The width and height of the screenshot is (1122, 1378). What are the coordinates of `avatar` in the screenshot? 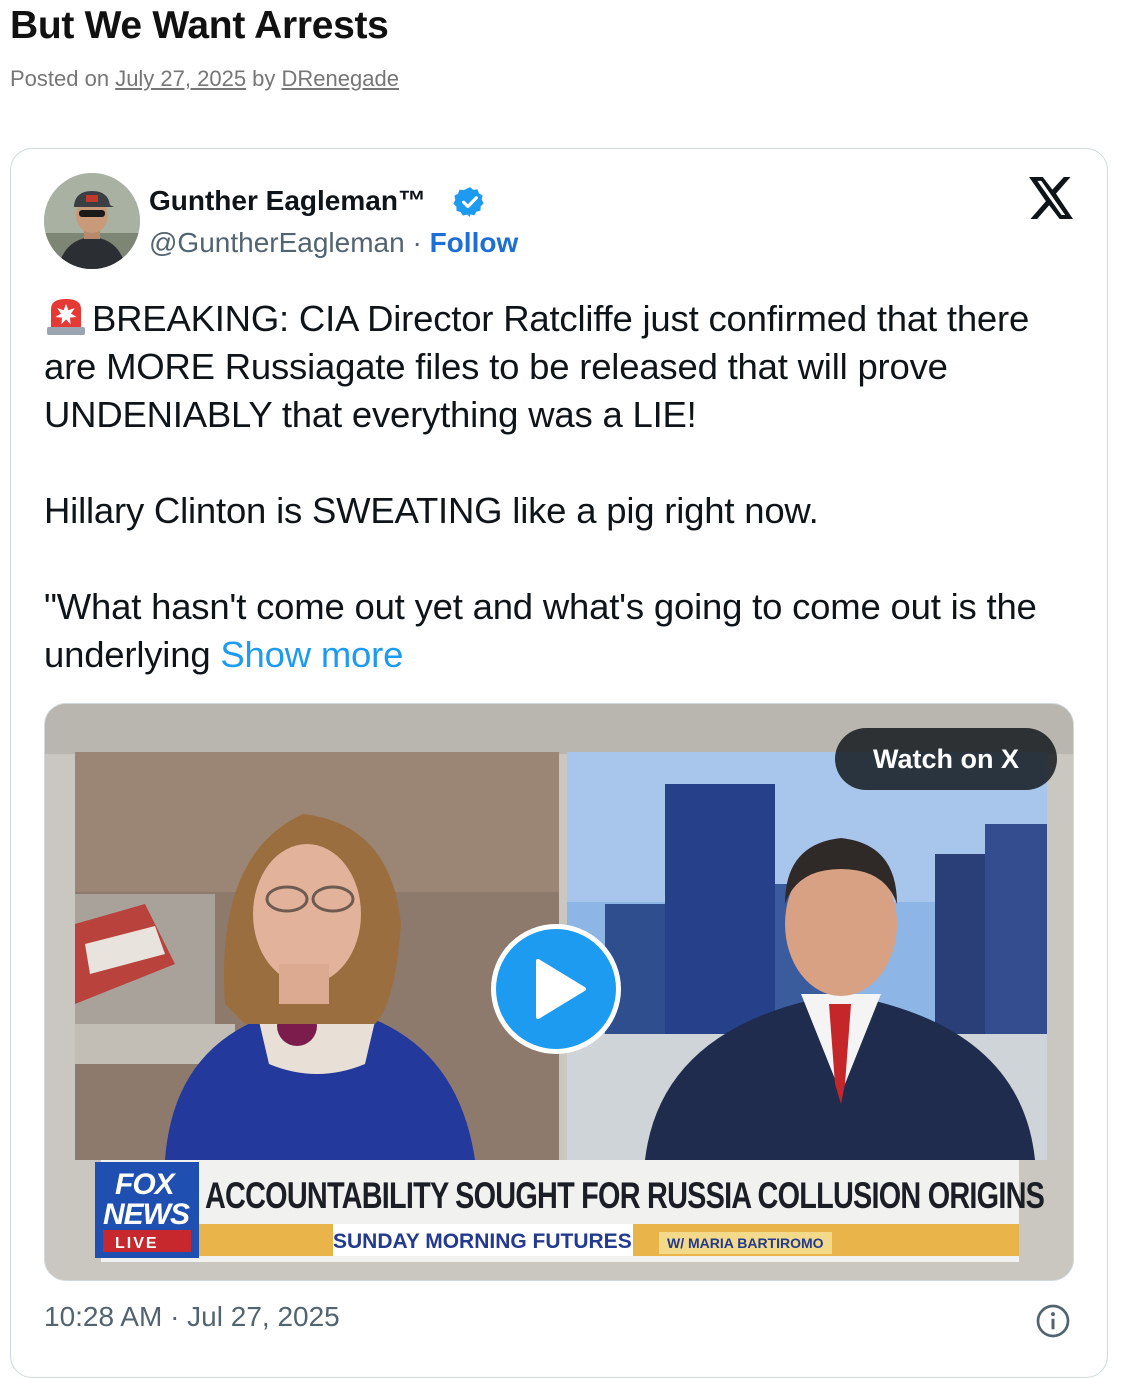 It's located at (92, 221).